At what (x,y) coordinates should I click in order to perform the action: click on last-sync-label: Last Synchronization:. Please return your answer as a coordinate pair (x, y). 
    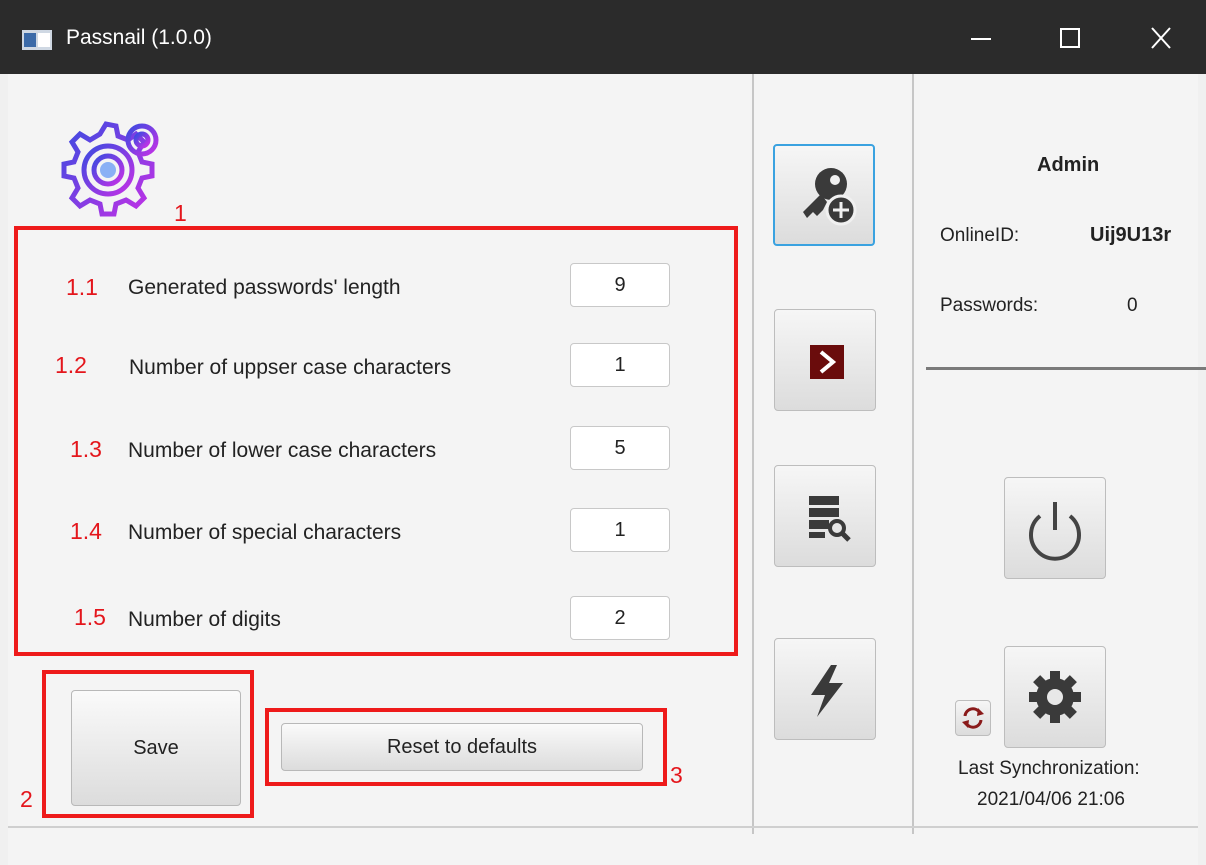
    Looking at the image, I should click on (1049, 768).